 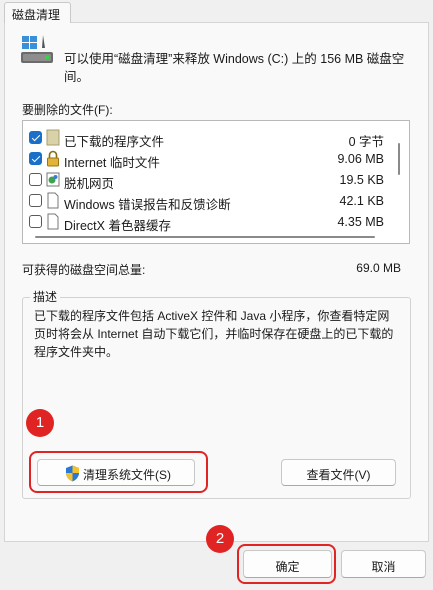 I want to click on horizontal-scrollbar, so click(x=205, y=237).